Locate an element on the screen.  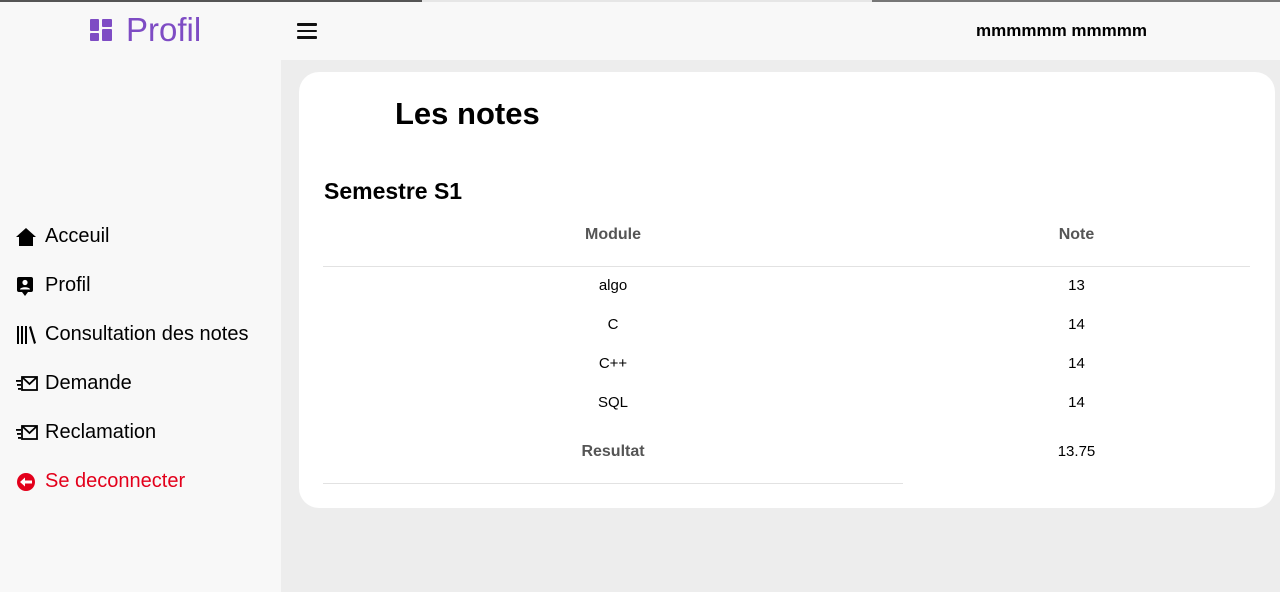
brand-title: Profil is located at coordinates (164, 29).